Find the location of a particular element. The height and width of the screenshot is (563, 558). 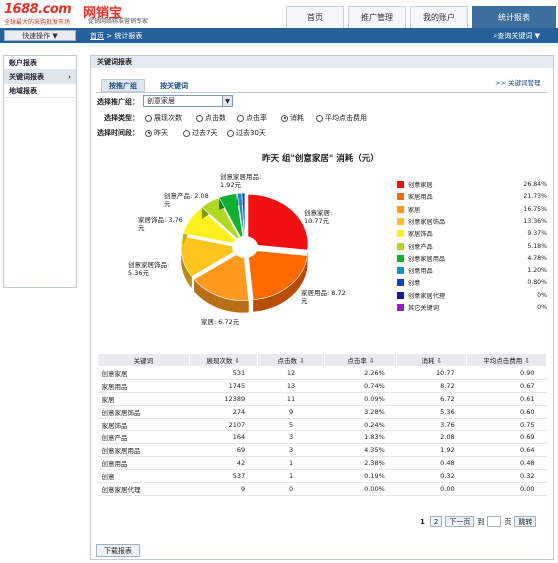

legend-item: 家居饰品 9.37% is located at coordinates (472, 233).